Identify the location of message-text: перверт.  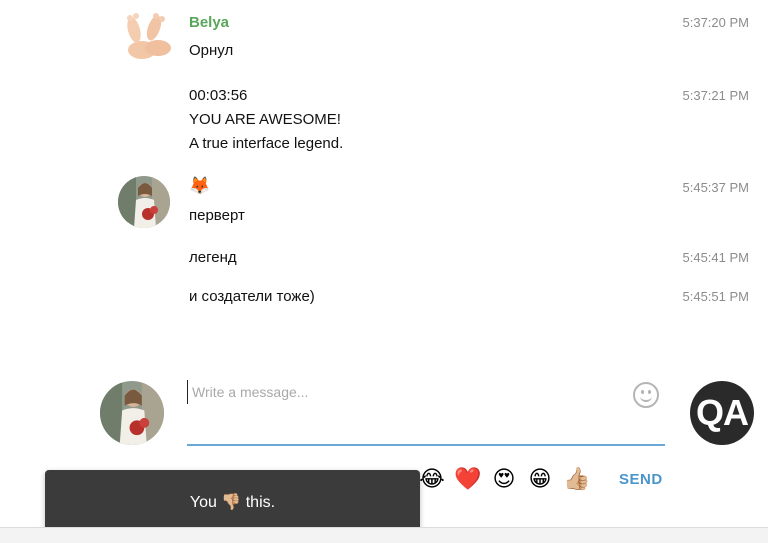
(217, 215).